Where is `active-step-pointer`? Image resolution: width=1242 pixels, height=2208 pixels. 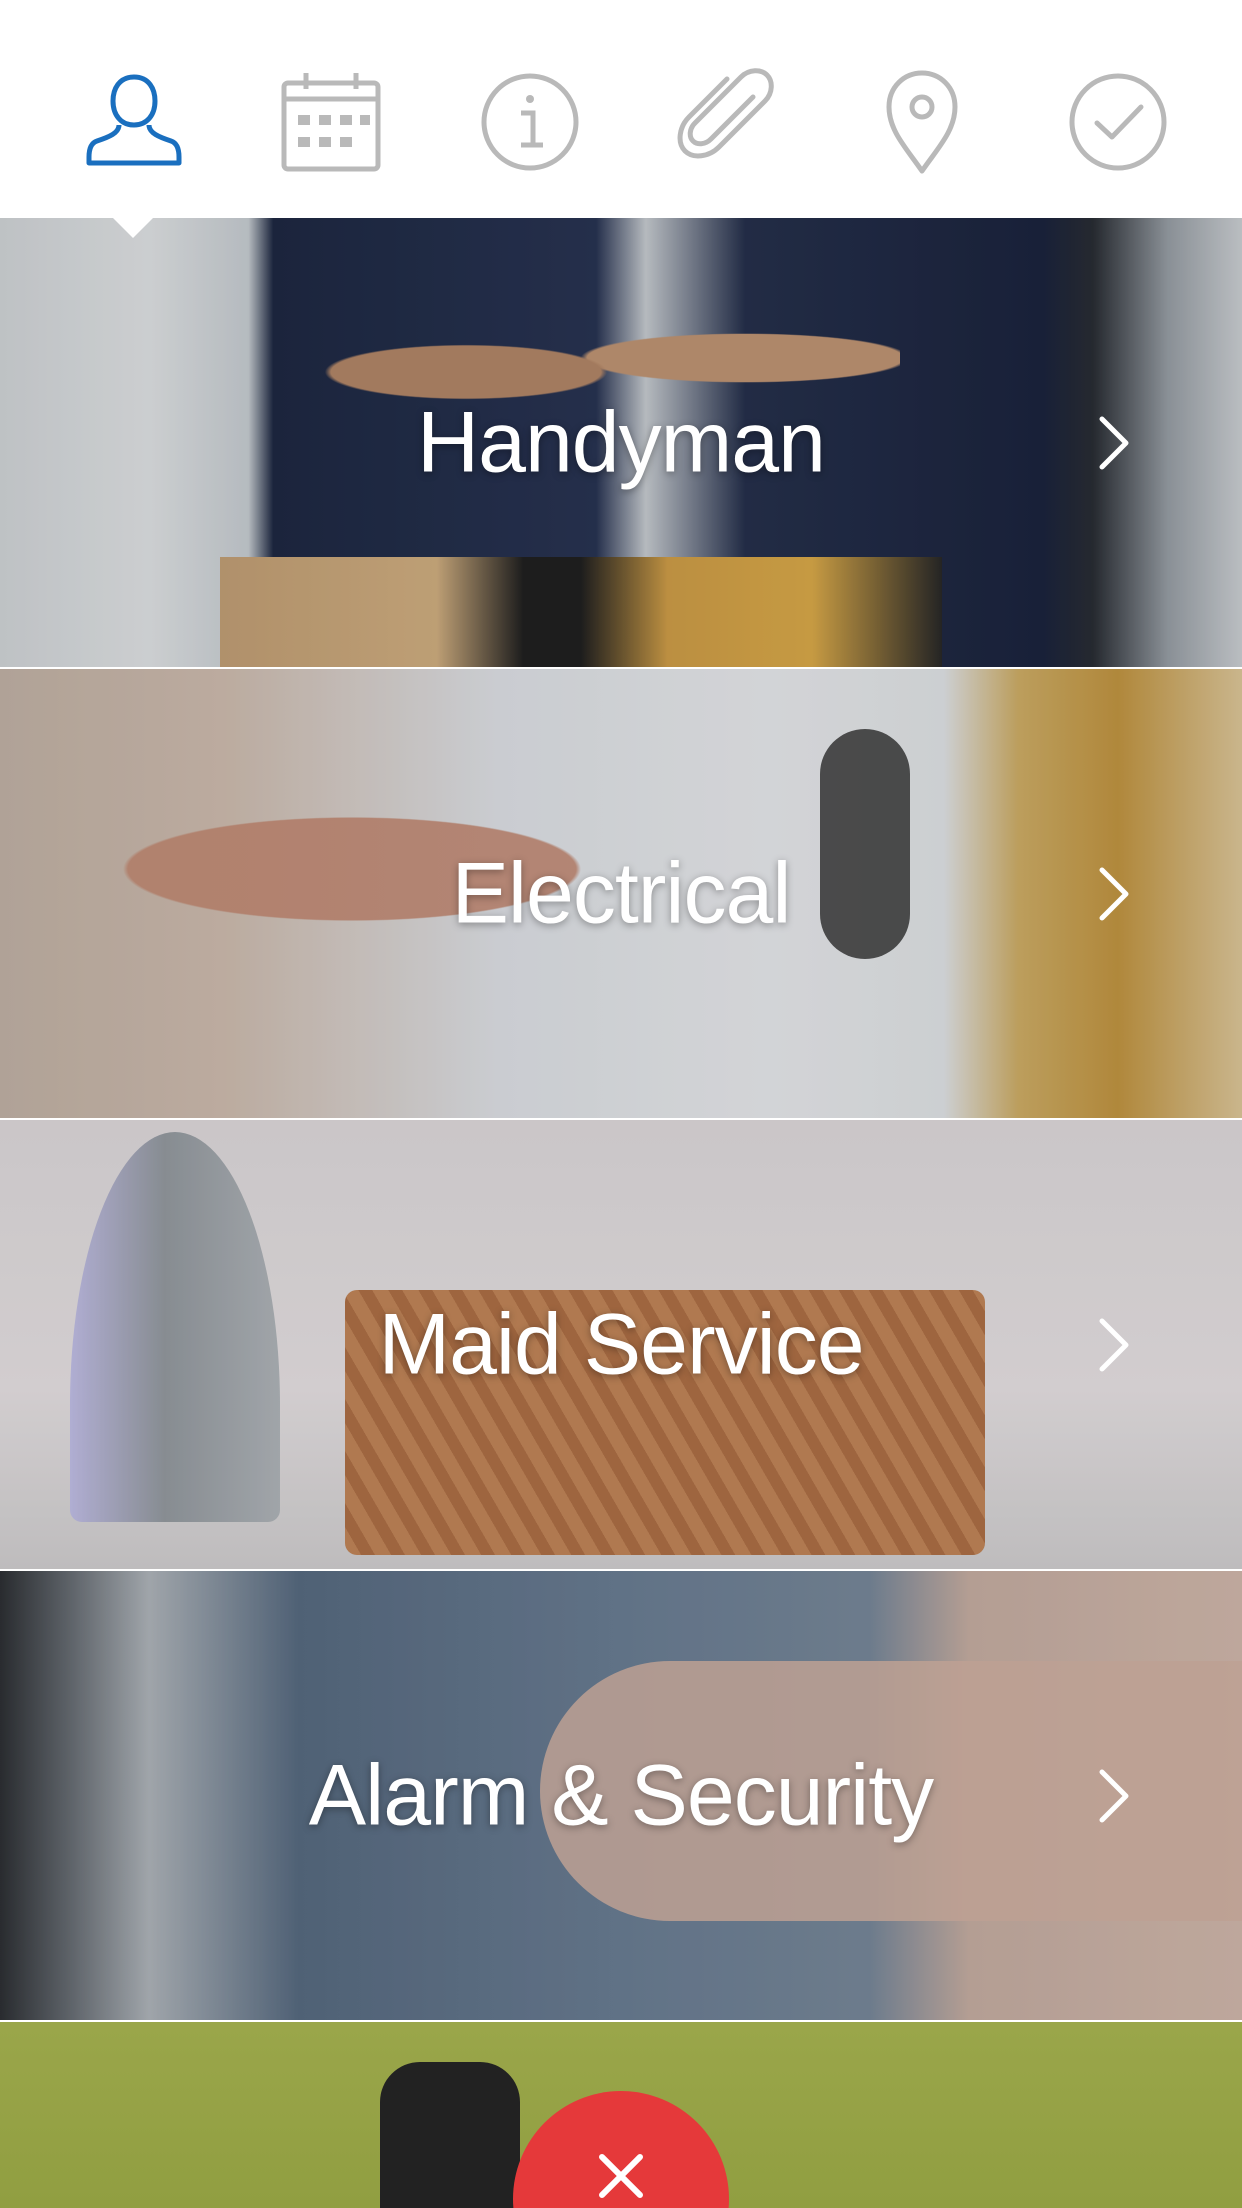
active-step-pointer is located at coordinates (133, 228).